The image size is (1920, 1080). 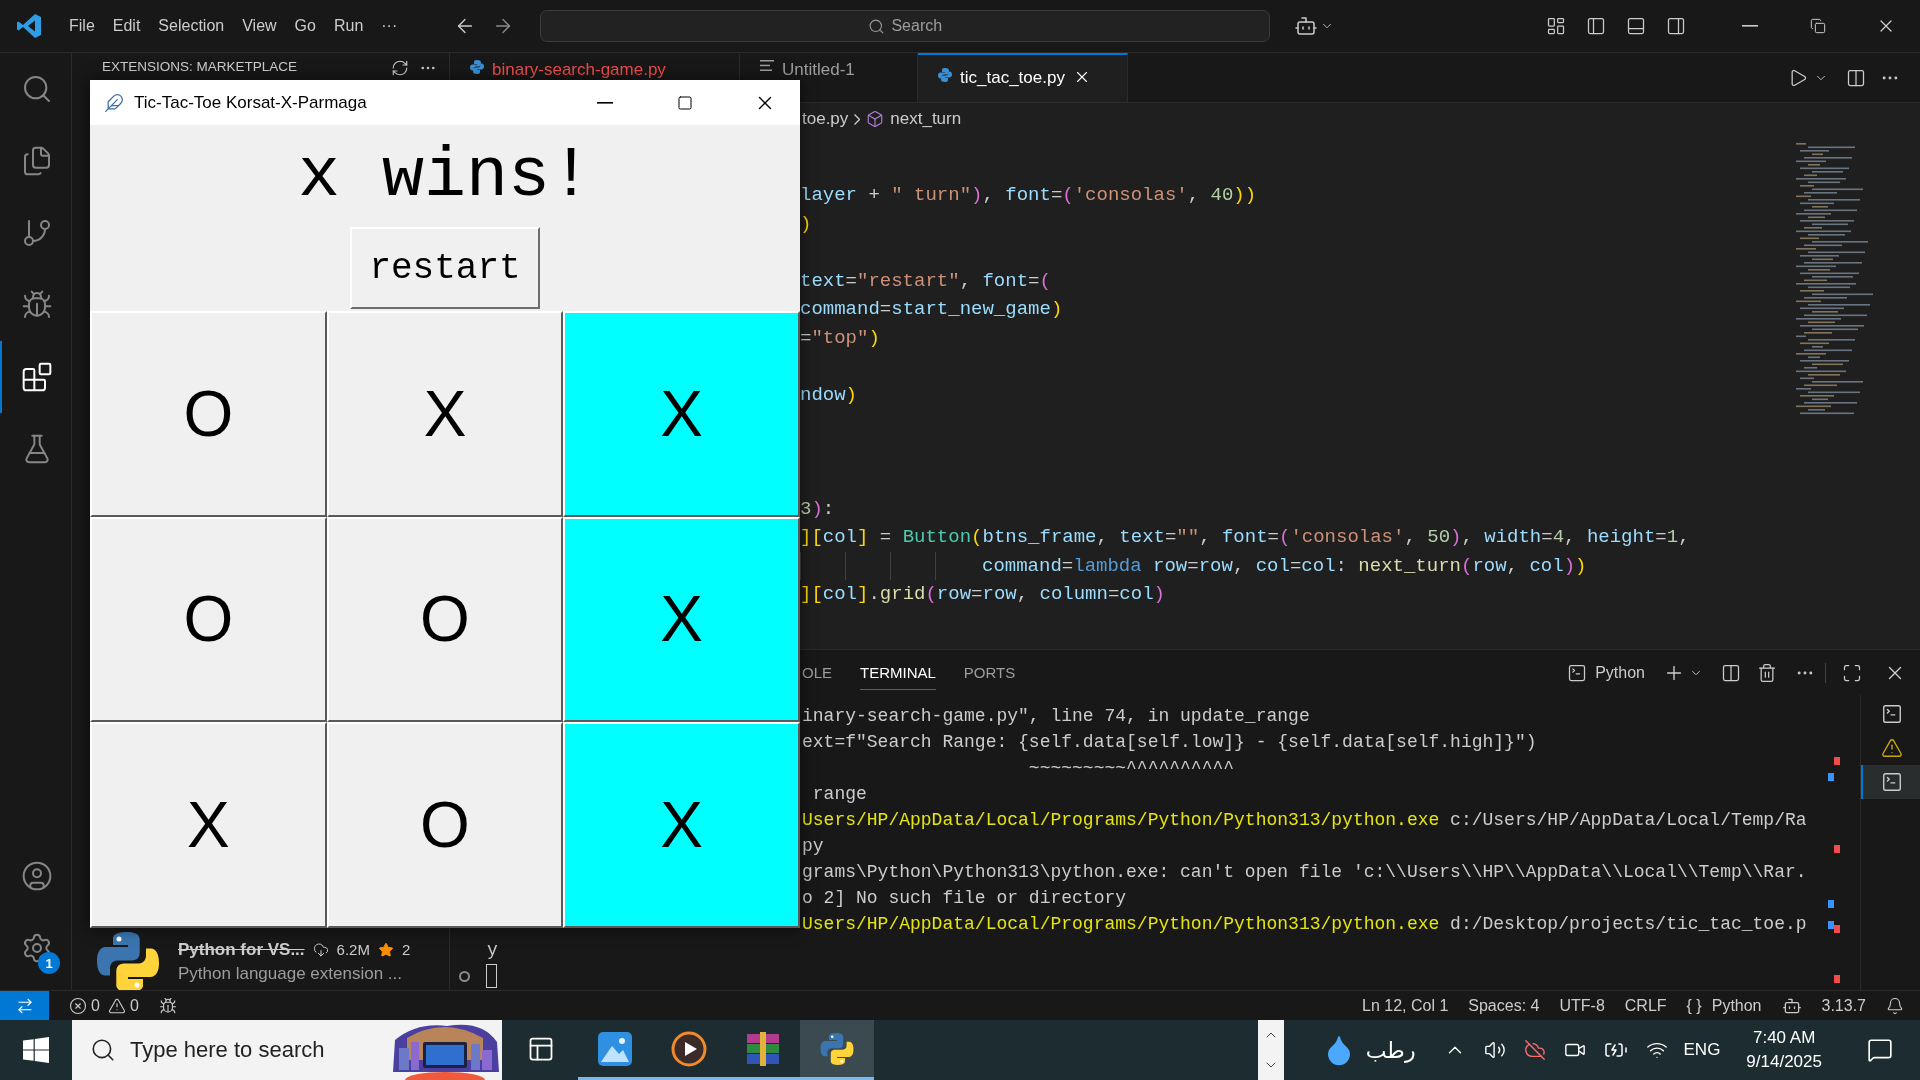 I want to click on command-marker-icon, so click(x=464, y=976).